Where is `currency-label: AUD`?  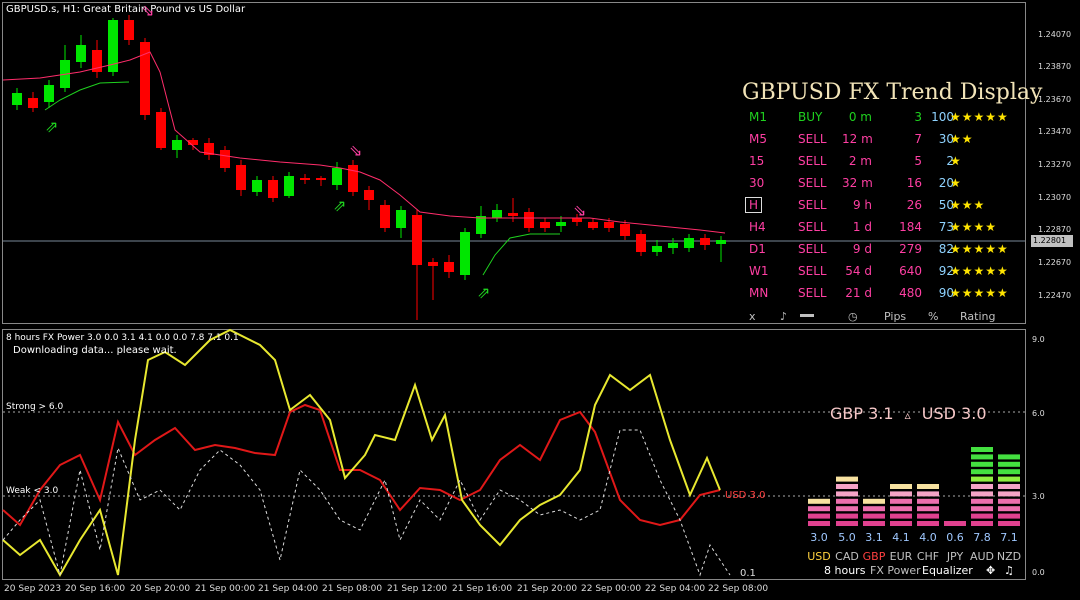
currency-label: AUD is located at coordinates (982, 556).